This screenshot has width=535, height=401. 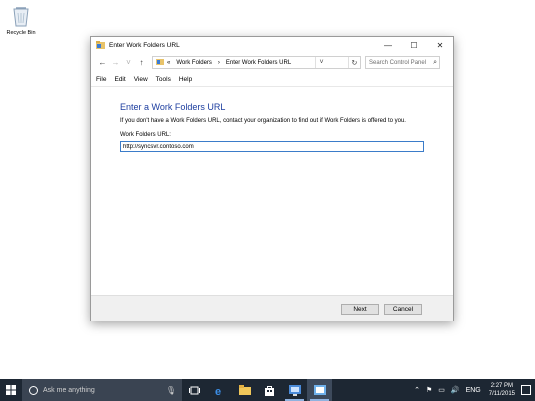 I want to click on menu-bar: File Edit View Tools Help, so click(x=272, y=79).